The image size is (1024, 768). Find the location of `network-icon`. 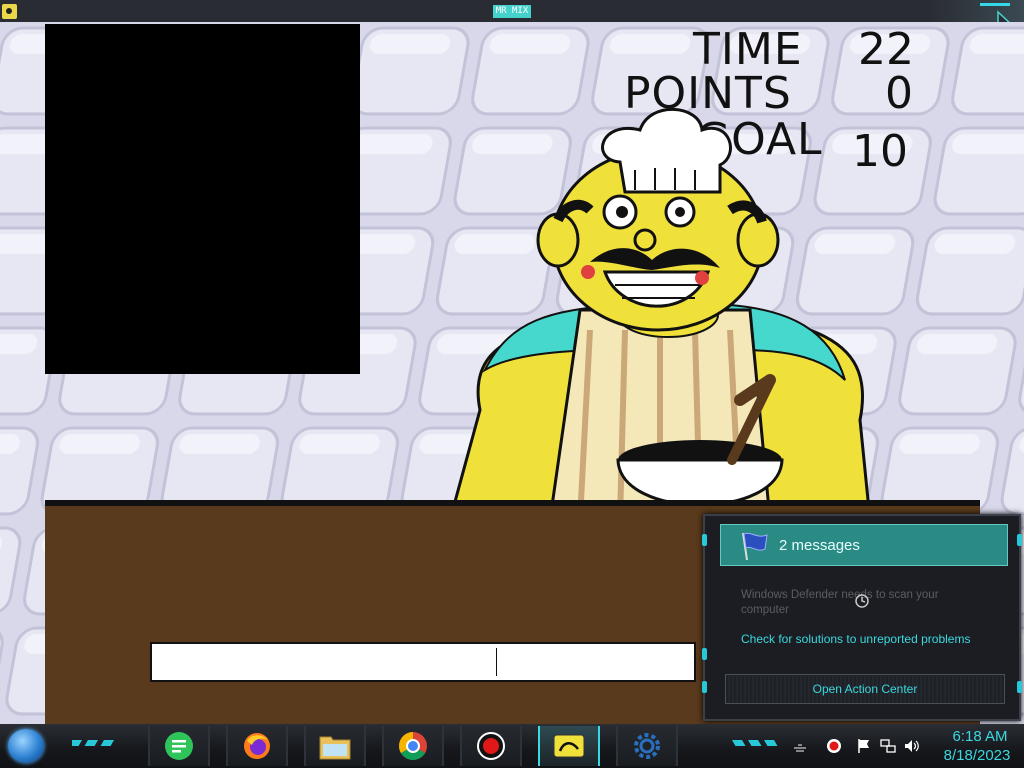

network-icon is located at coordinates (888, 746).